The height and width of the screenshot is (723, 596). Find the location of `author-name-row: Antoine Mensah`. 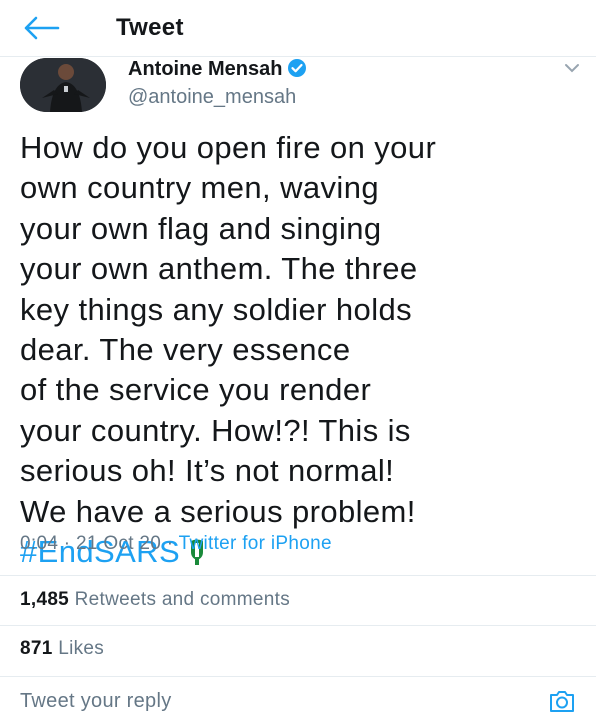

author-name-row: Antoine Mensah is located at coordinates (217, 71).